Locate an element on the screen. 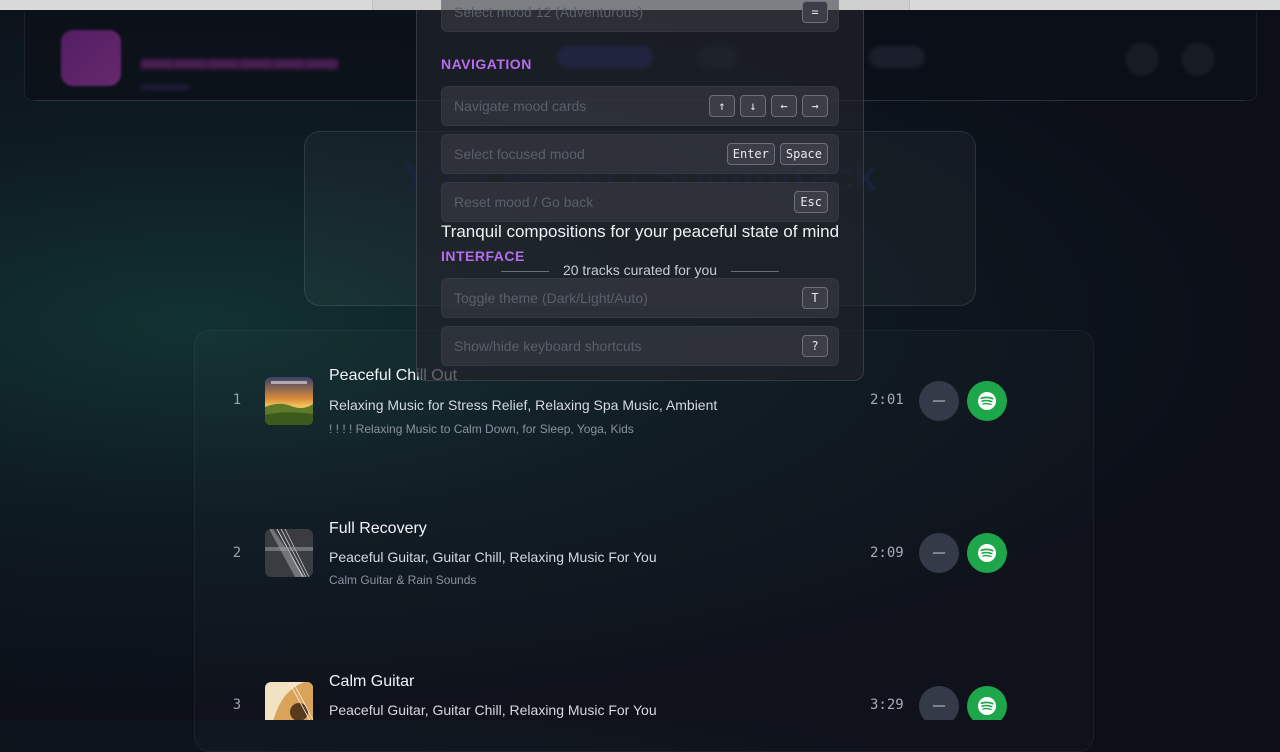  hero-track-count: 20 tracks curated for you is located at coordinates (640, 270).